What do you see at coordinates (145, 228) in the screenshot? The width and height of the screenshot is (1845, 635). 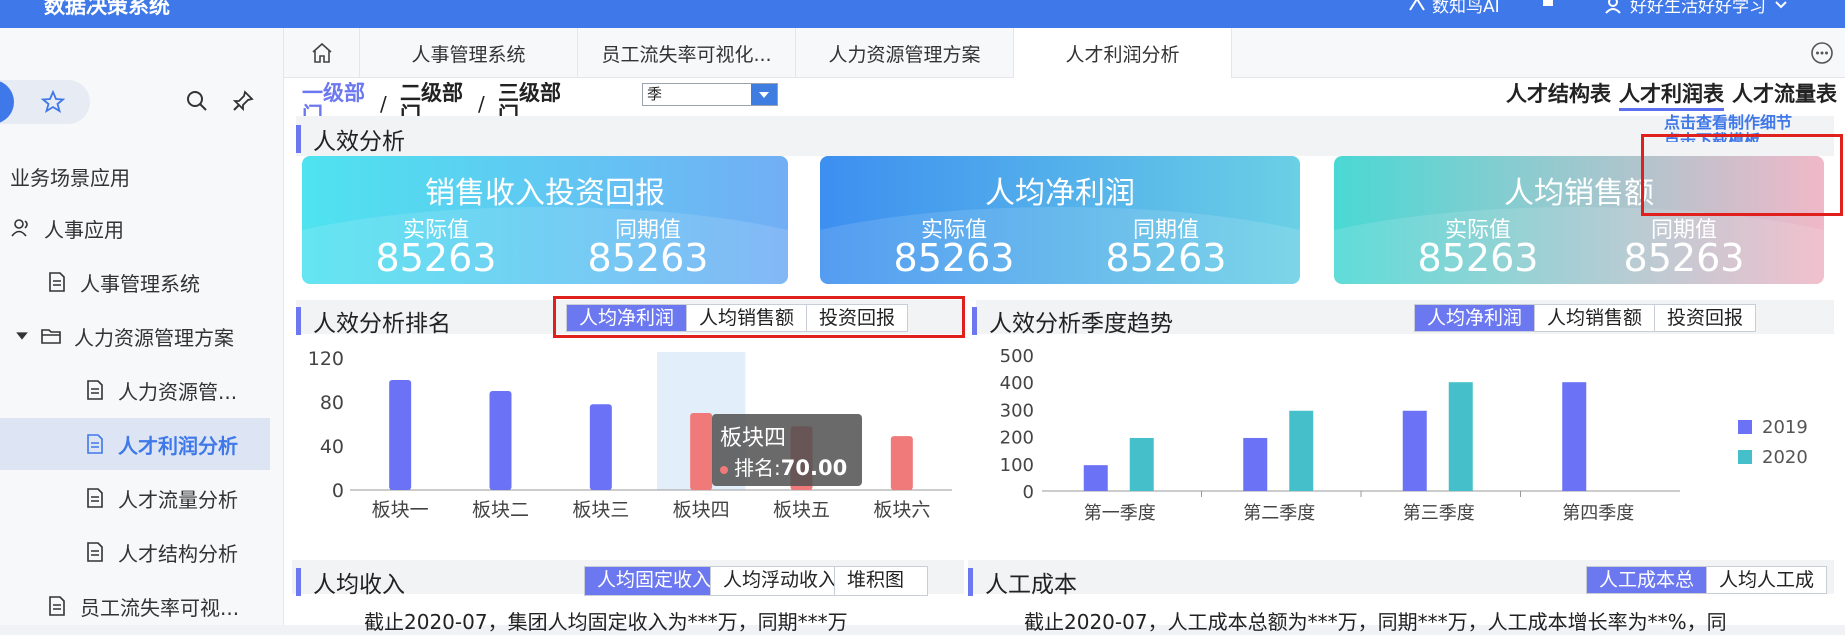 I see `sidebar-item-hr-apps: 人事应用` at bounding box center [145, 228].